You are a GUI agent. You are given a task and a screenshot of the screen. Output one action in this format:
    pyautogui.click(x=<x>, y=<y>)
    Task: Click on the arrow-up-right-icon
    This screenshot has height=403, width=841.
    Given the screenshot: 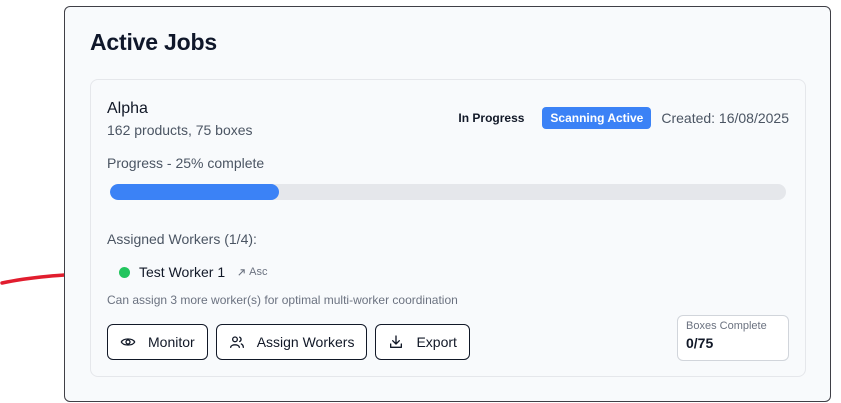 What is the action you would take?
    pyautogui.click(x=241, y=272)
    